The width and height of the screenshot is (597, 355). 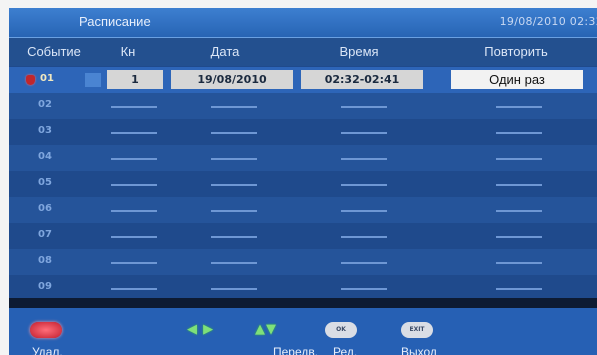 What do you see at coordinates (341, 330) in the screenshot?
I see `ok-key-icon: OK` at bounding box center [341, 330].